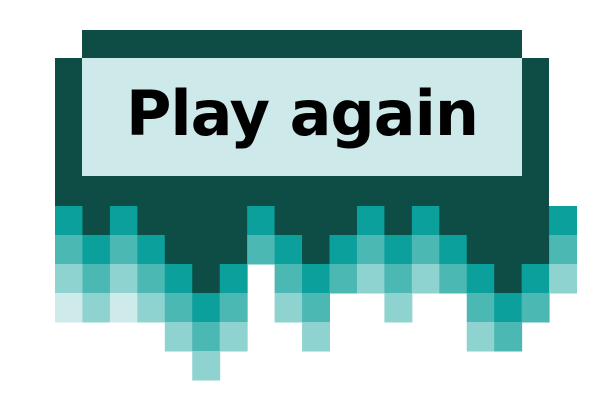 This screenshot has height=412, width=605. Describe the element at coordinates (302, 113) in the screenshot. I see `play-again-label: Play again` at that location.